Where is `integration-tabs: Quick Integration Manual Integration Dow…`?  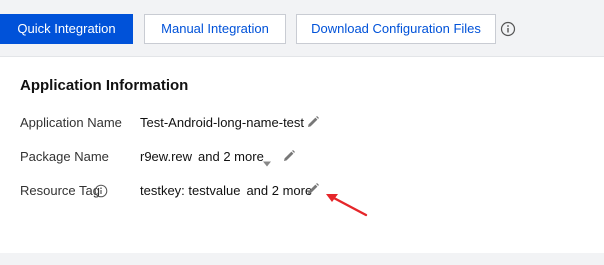
integration-tabs: Quick Integration Manual Integration Dow… is located at coordinates (302, 29).